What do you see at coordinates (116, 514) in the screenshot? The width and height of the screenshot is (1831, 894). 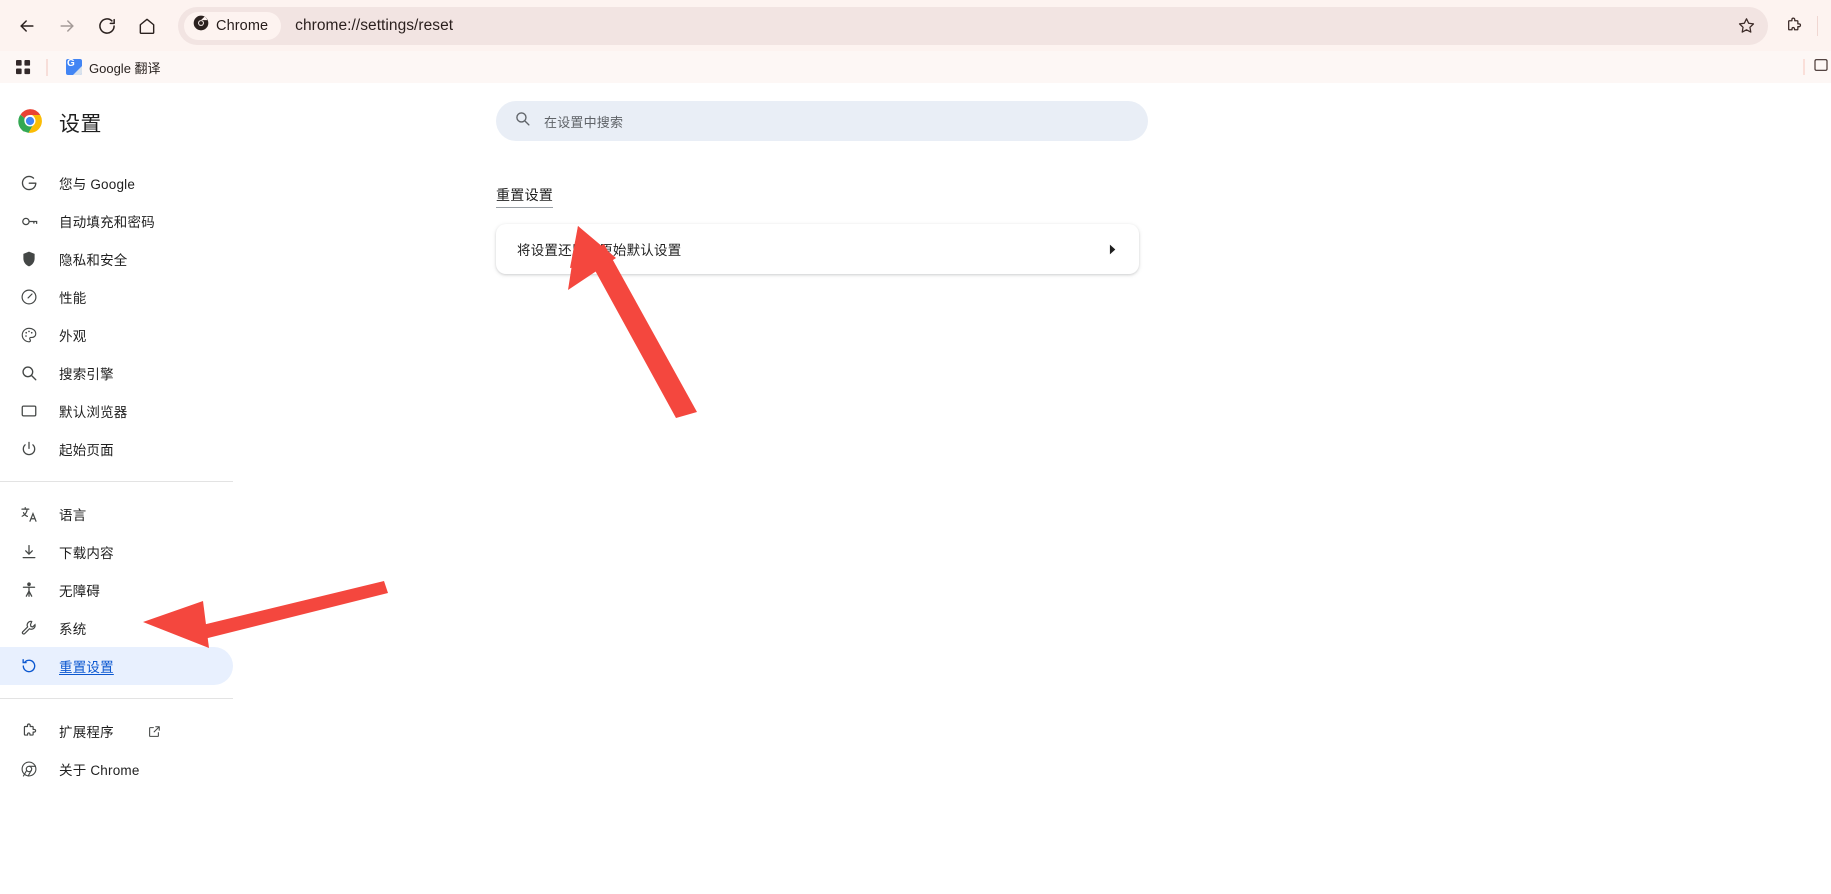 I see `sidebar-item-languages: 语言` at bounding box center [116, 514].